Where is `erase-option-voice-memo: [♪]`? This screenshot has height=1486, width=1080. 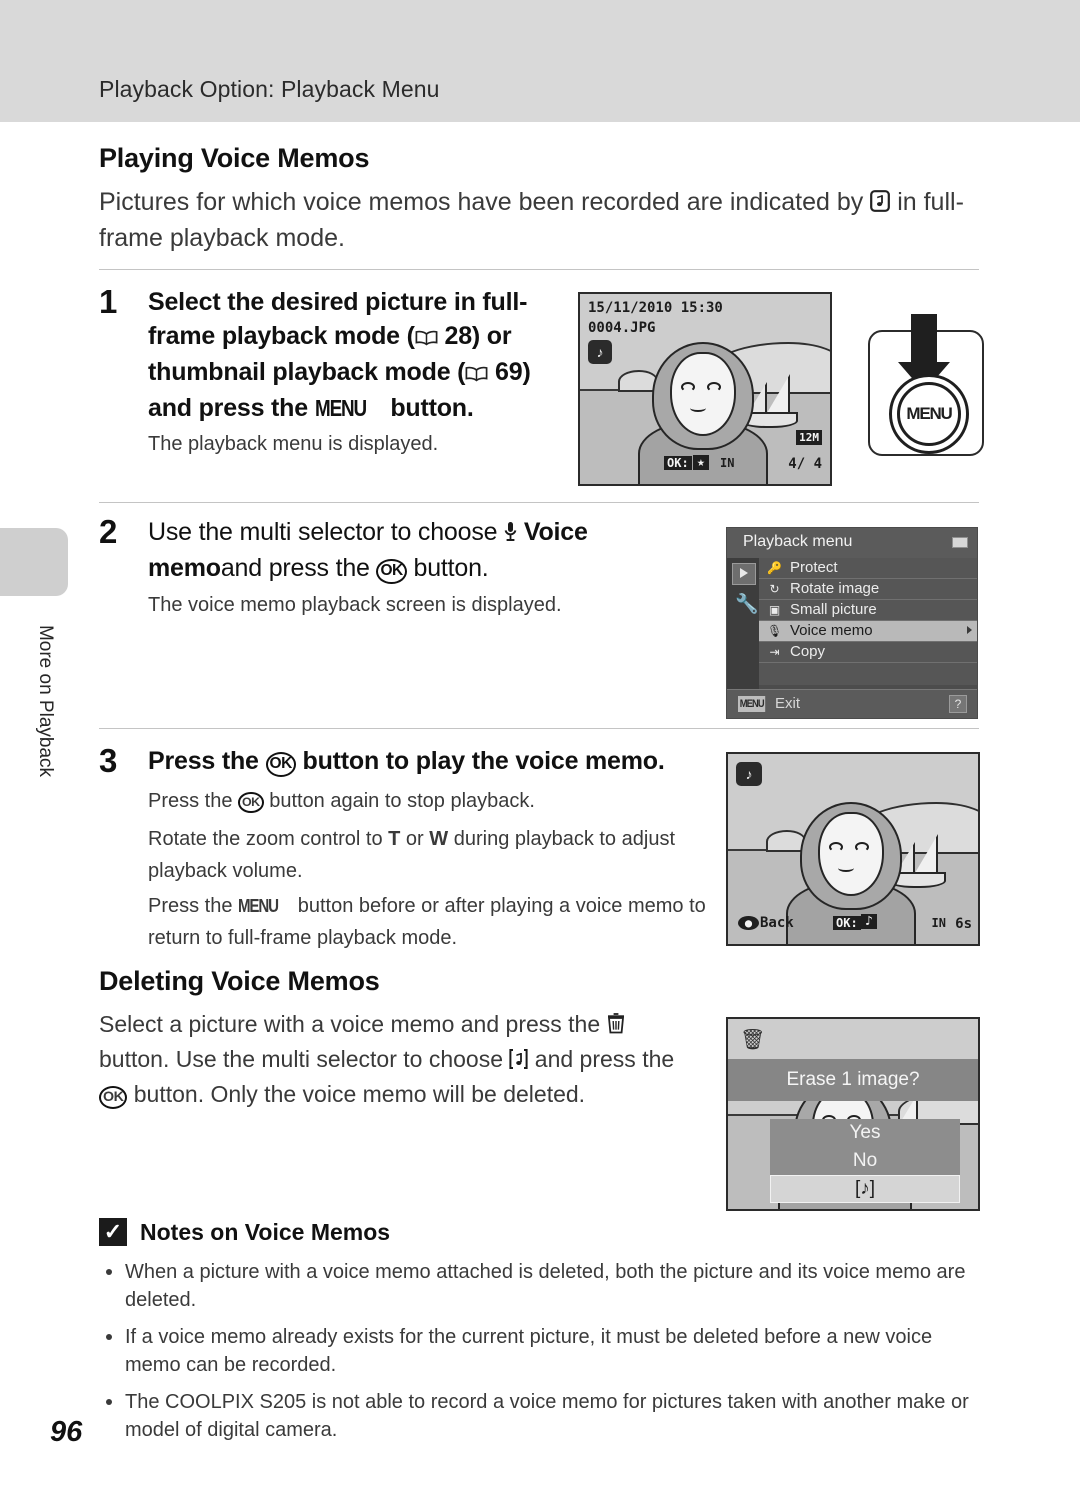
erase-option-voice-memo: [♪] is located at coordinates (865, 1189).